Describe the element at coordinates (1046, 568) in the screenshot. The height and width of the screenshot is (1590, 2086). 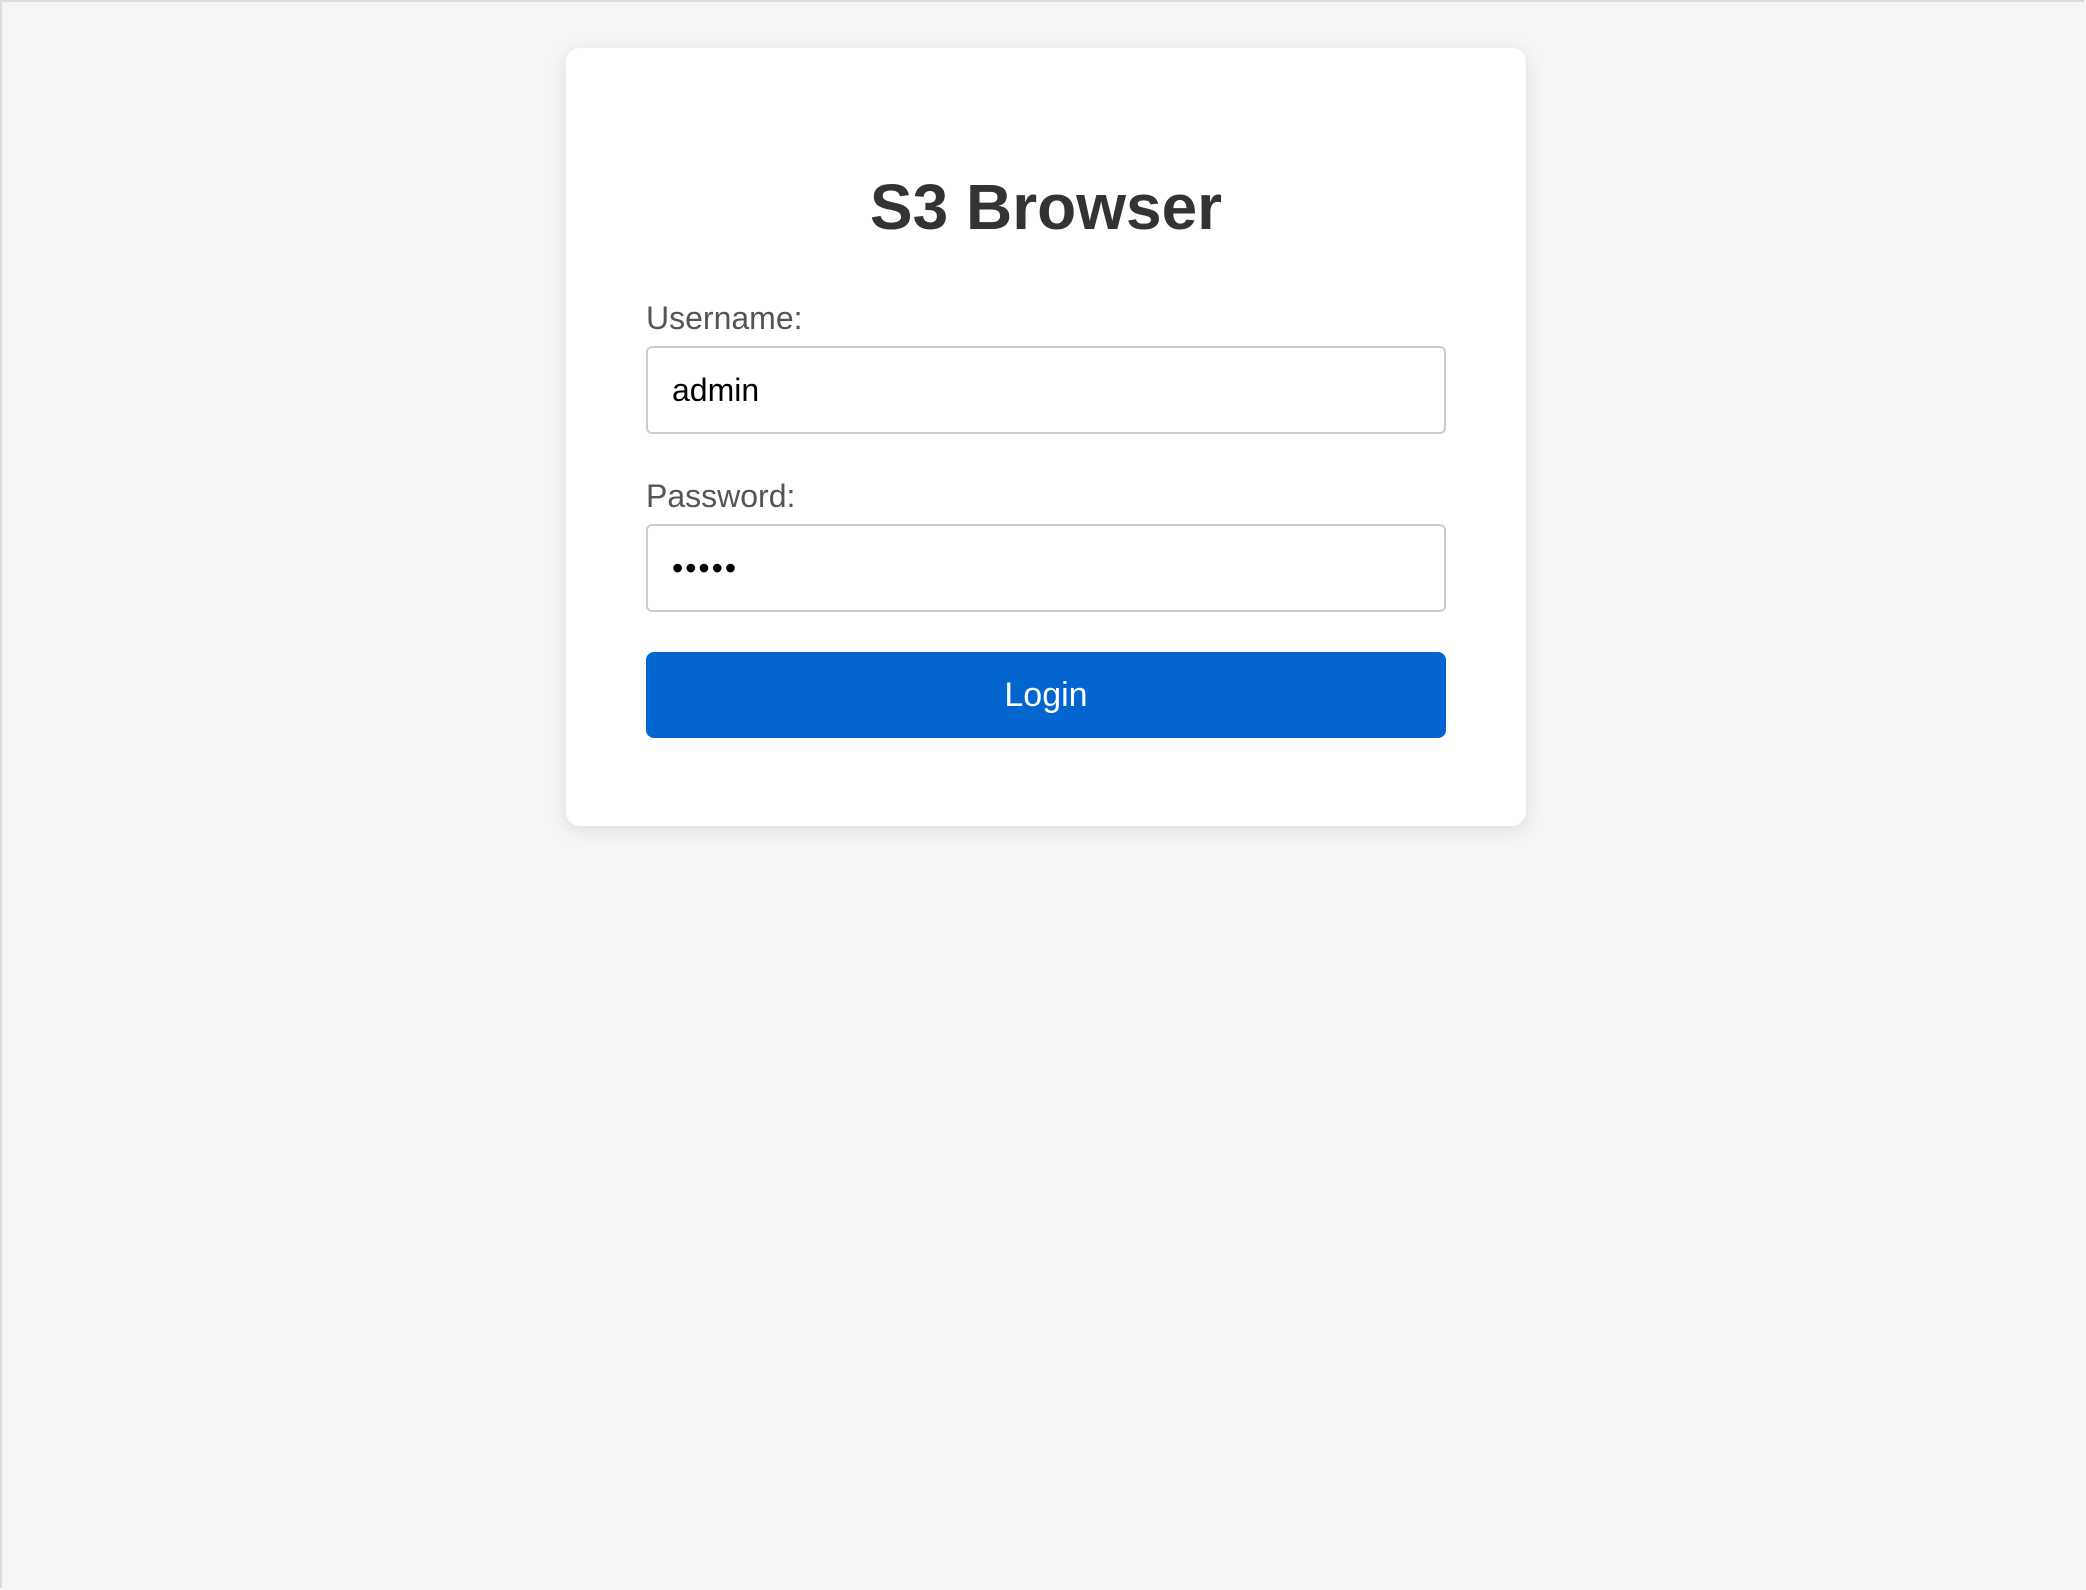
I see `password-input` at that location.